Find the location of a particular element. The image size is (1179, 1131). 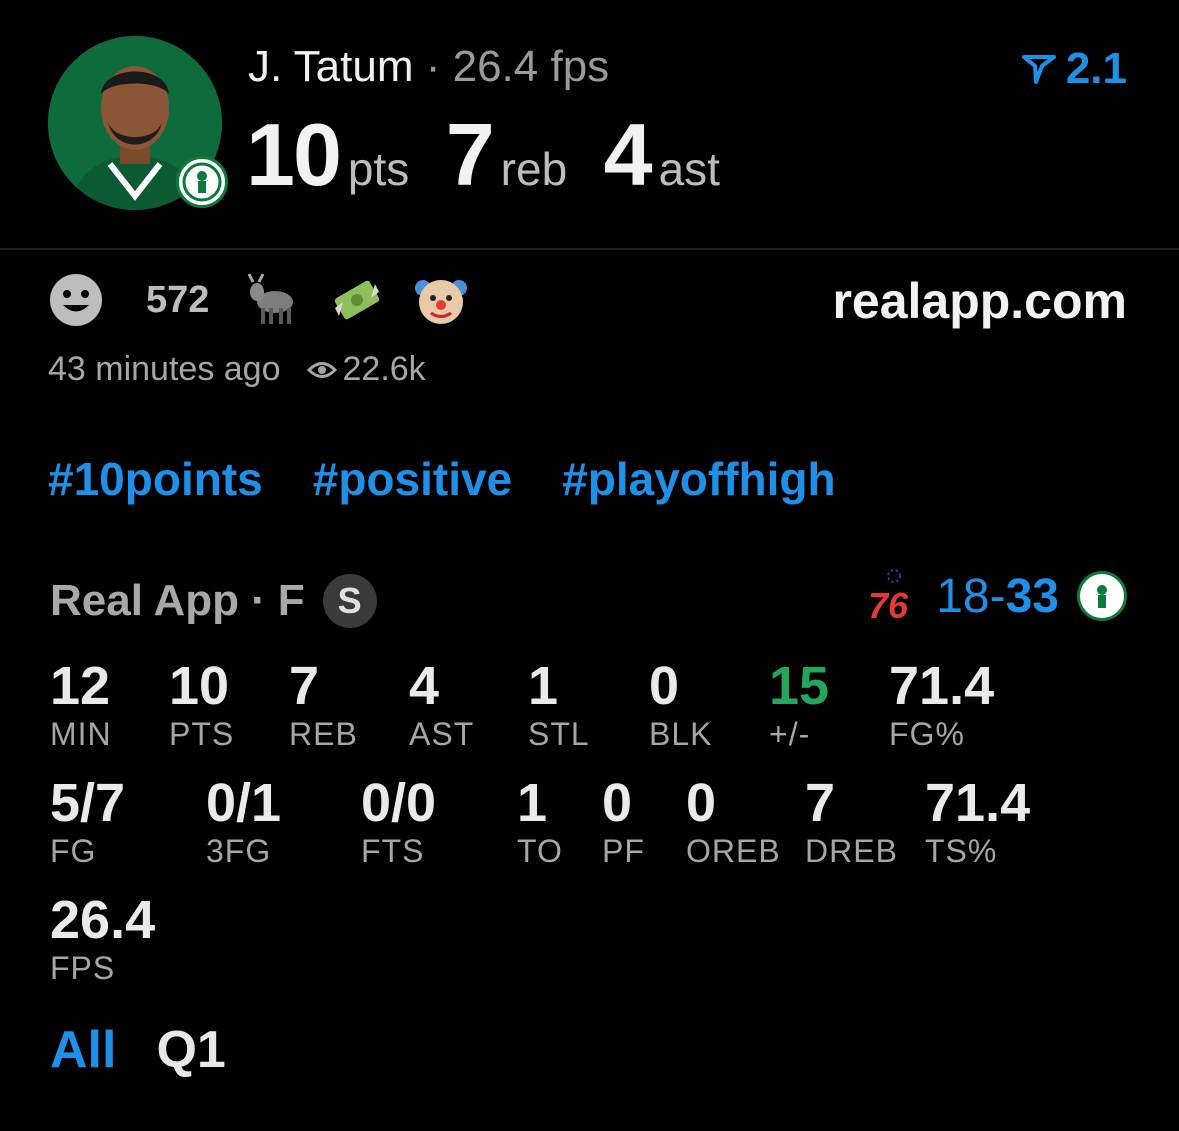

post-time: 43 minutes ago is located at coordinates (164, 369).